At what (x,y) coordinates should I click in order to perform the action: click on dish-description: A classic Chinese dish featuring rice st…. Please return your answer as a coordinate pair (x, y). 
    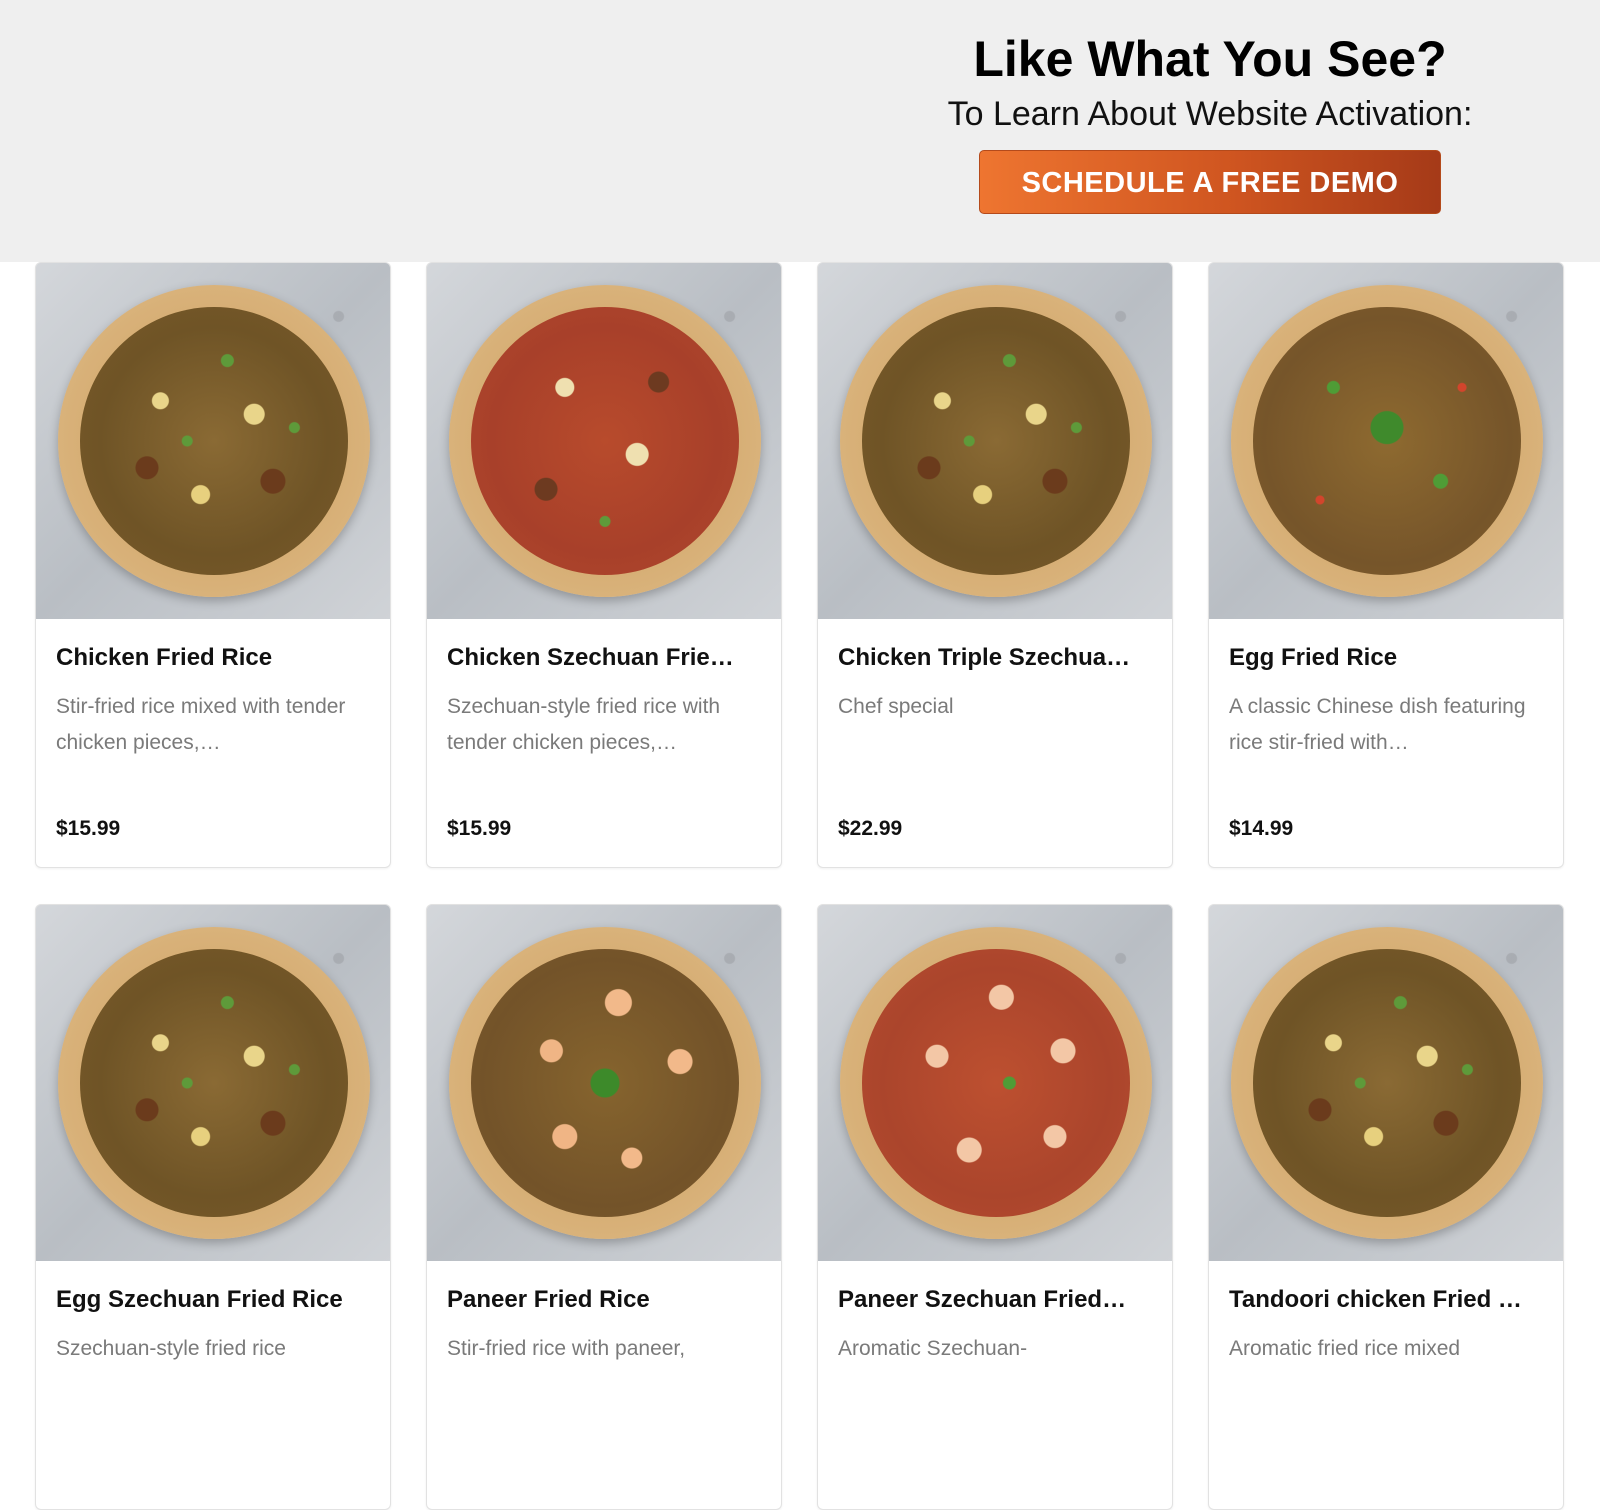
    Looking at the image, I should click on (1377, 724).